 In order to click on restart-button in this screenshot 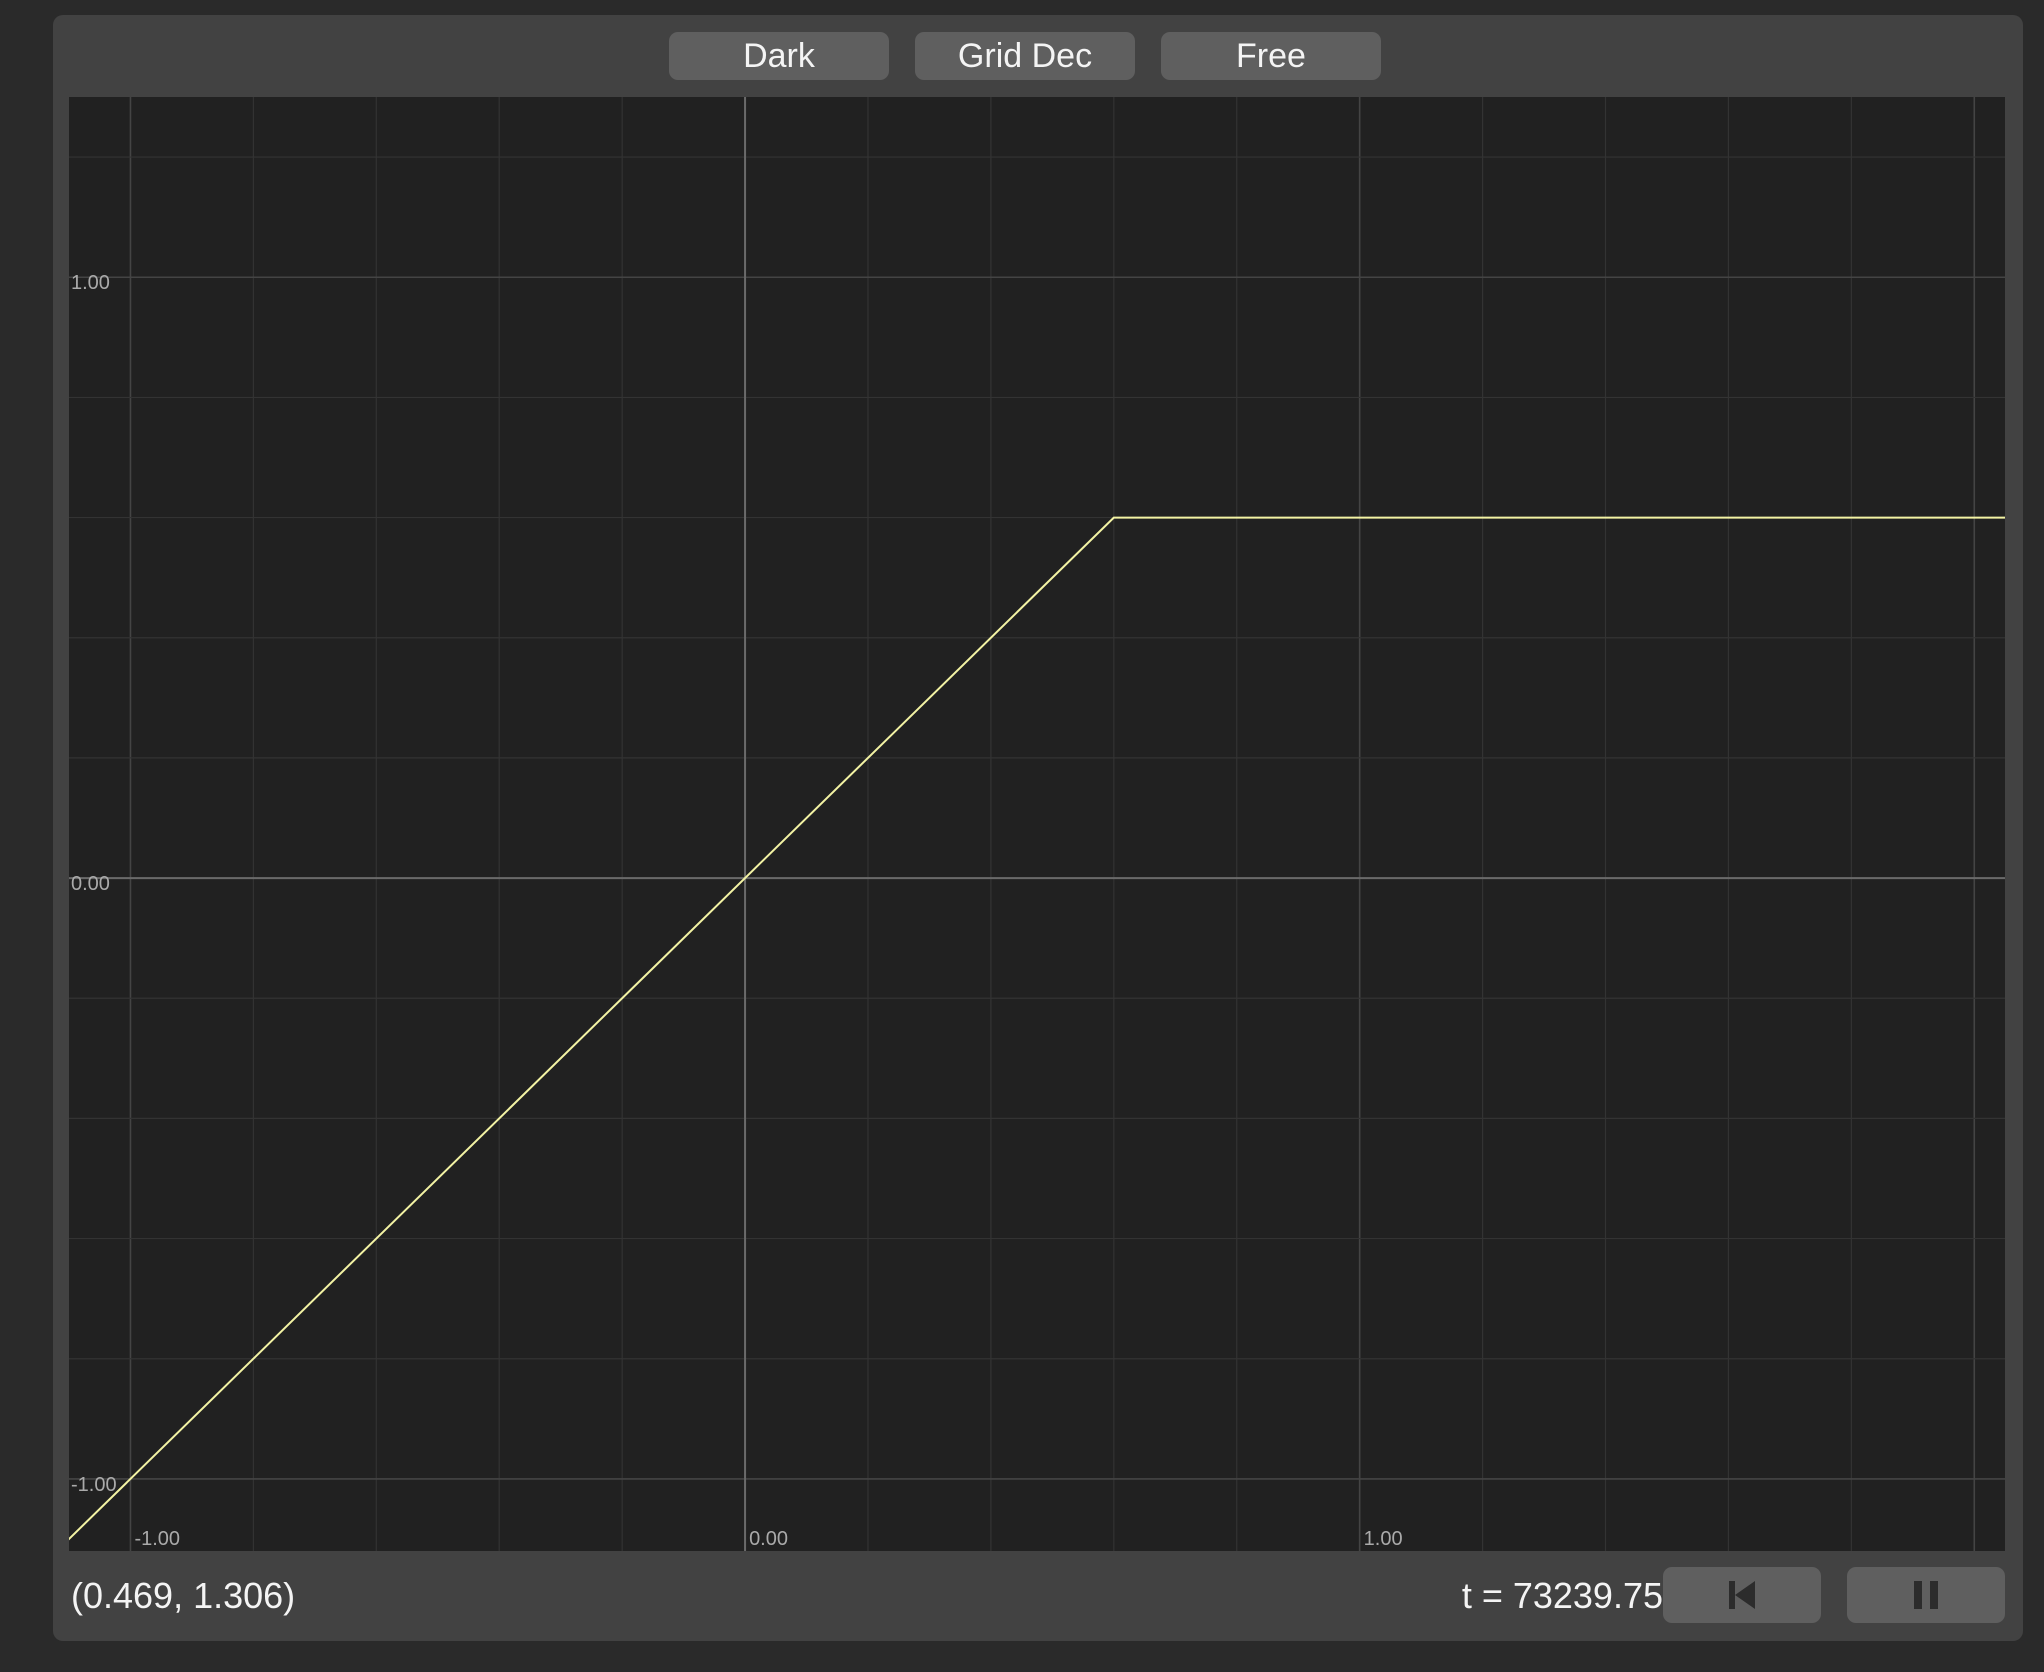, I will do `click(1742, 1595)`.